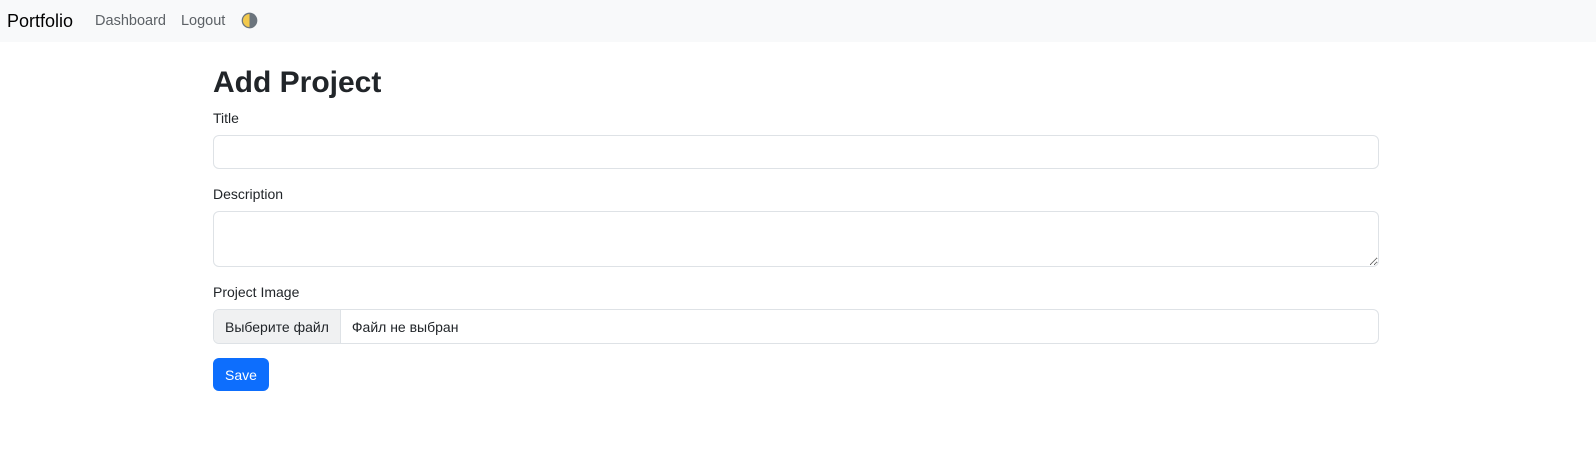 The height and width of the screenshot is (475, 1596). What do you see at coordinates (405, 326) in the screenshot?
I see `file-status-text: Файл не выбран` at bounding box center [405, 326].